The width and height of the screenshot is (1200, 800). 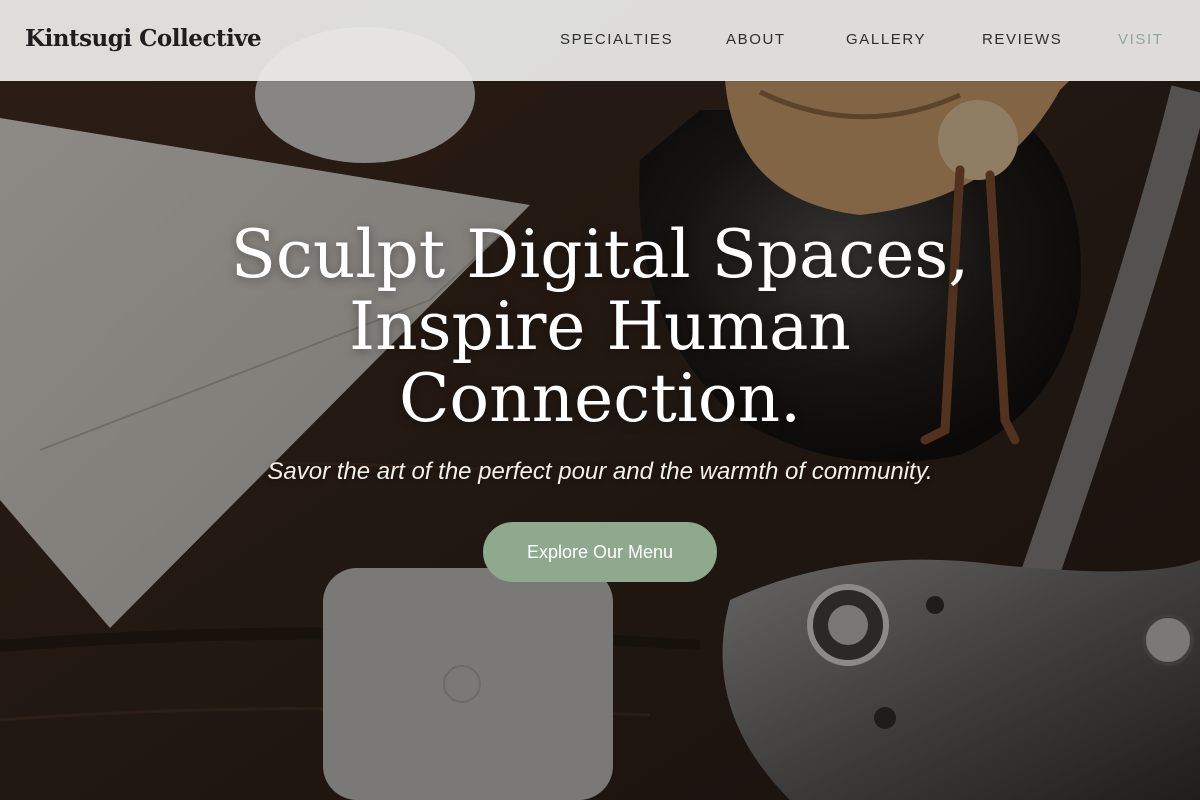 I want to click on nav-link-about: ABOUT, so click(x=756, y=39).